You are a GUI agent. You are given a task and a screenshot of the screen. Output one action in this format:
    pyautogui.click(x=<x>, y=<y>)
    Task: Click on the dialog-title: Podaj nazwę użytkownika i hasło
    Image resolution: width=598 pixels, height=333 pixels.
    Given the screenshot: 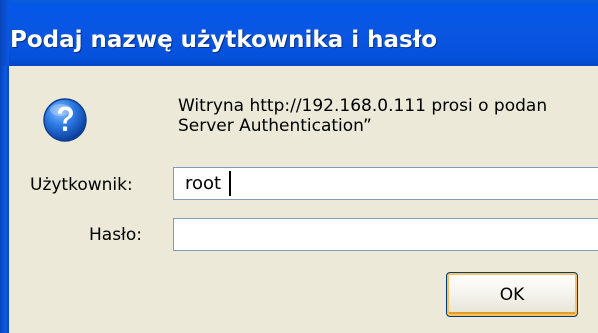 What is the action you would take?
    pyautogui.click(x=224, y=40)
    